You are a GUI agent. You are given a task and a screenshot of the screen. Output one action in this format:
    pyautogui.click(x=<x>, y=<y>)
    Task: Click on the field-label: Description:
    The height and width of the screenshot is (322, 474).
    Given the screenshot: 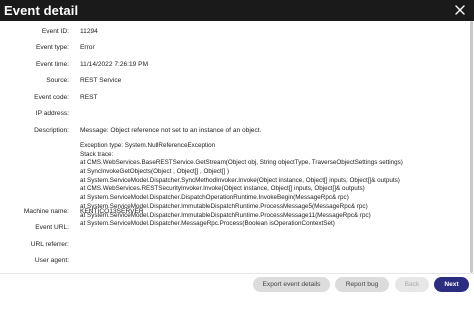 What is the action you would take?
    pyautogui.click(x=51, y=130)
    